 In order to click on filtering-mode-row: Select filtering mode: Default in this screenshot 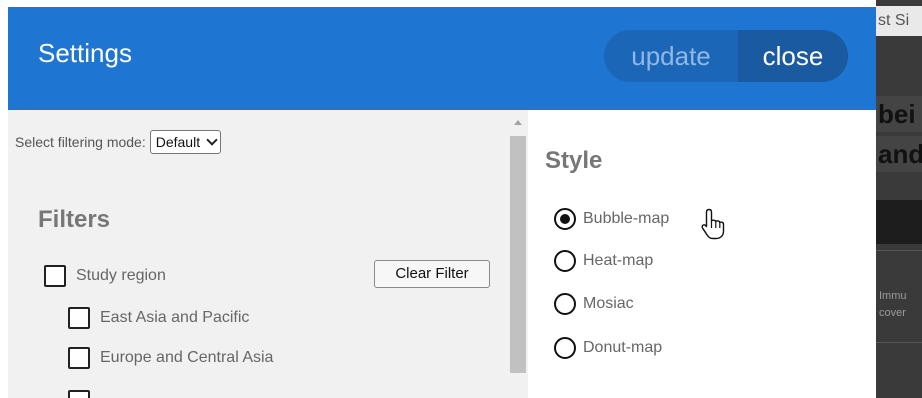, I will do `click(118, 142)`.